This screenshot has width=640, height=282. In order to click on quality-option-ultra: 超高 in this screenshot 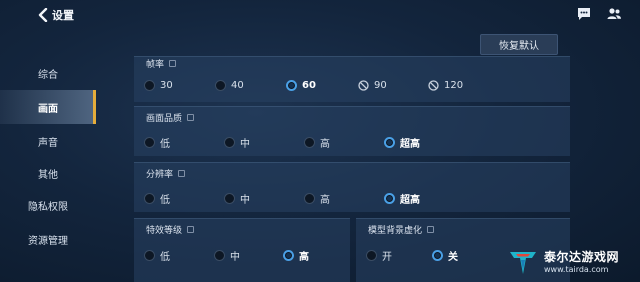, I will do `click(402, 142)`.